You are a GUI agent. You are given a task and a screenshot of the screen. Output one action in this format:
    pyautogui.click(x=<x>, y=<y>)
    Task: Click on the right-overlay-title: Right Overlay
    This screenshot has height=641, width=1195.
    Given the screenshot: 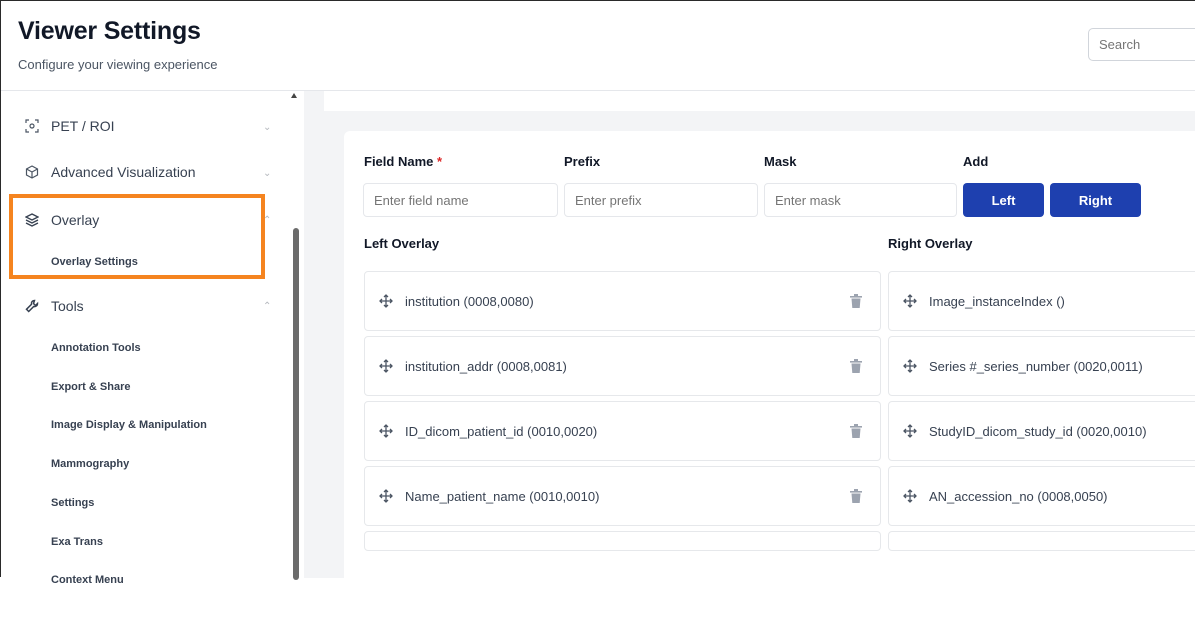 What is the action you would take?
    pyautogui.click(x=930, y=243)
    